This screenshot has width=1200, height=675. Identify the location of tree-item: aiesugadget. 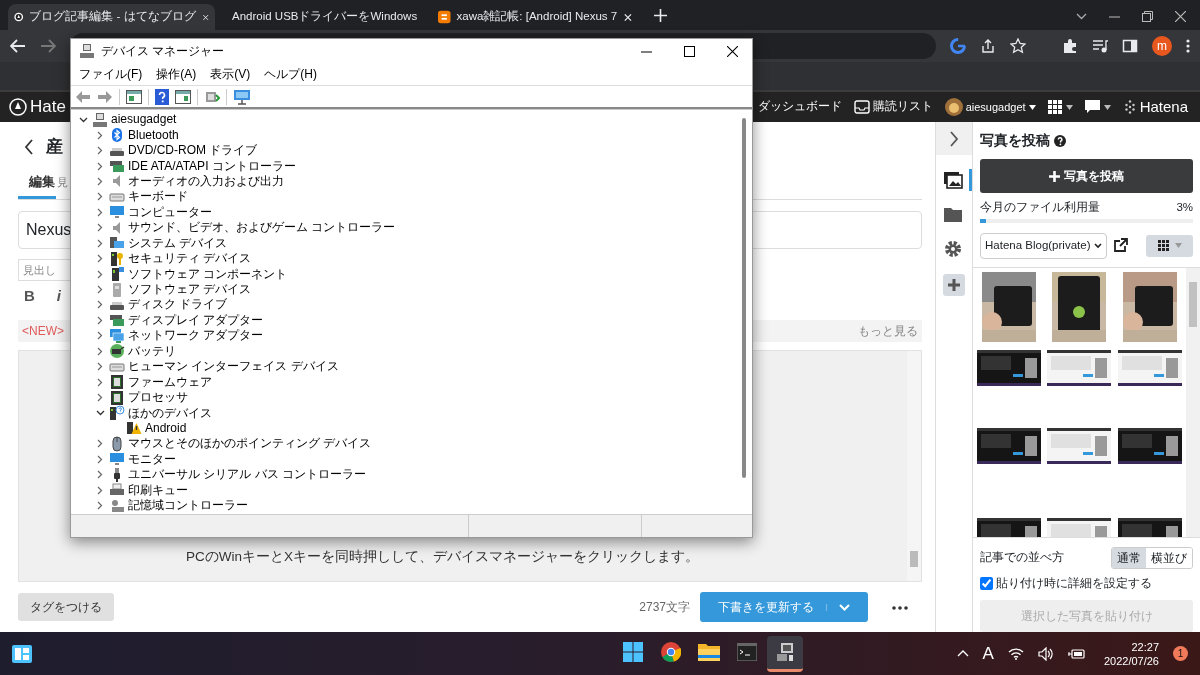
(144, 120).